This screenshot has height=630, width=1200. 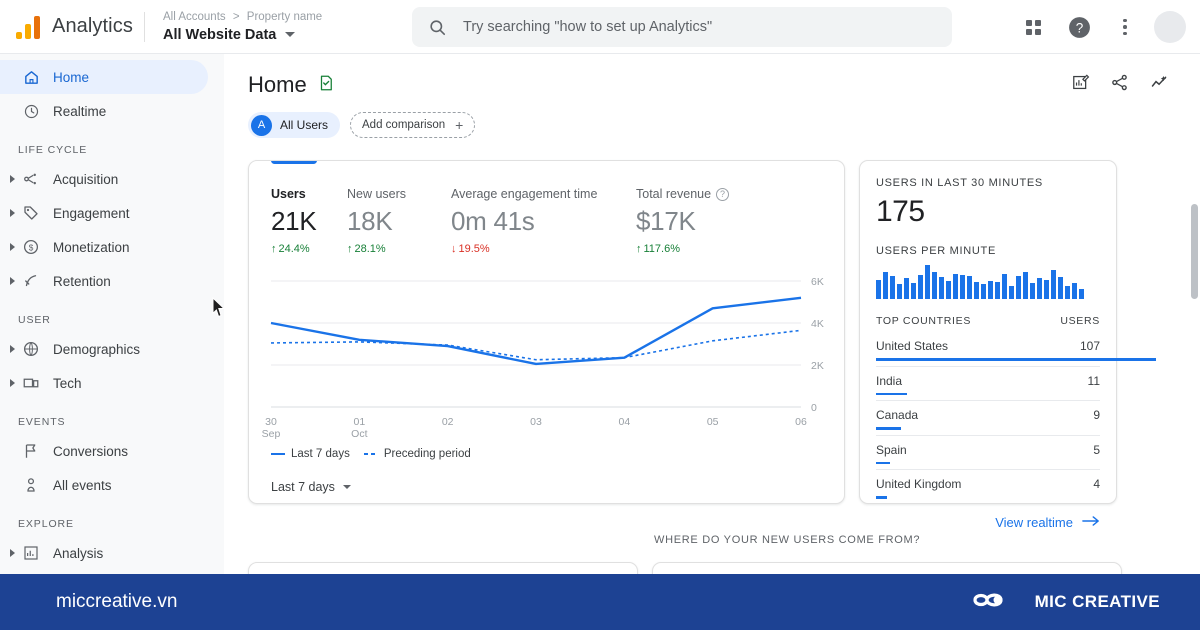 What do you see at coordinates (399, 249) in the screenshot?
I see `metric-delta: ↑ 28.1%` at bounding box center [399, 249].